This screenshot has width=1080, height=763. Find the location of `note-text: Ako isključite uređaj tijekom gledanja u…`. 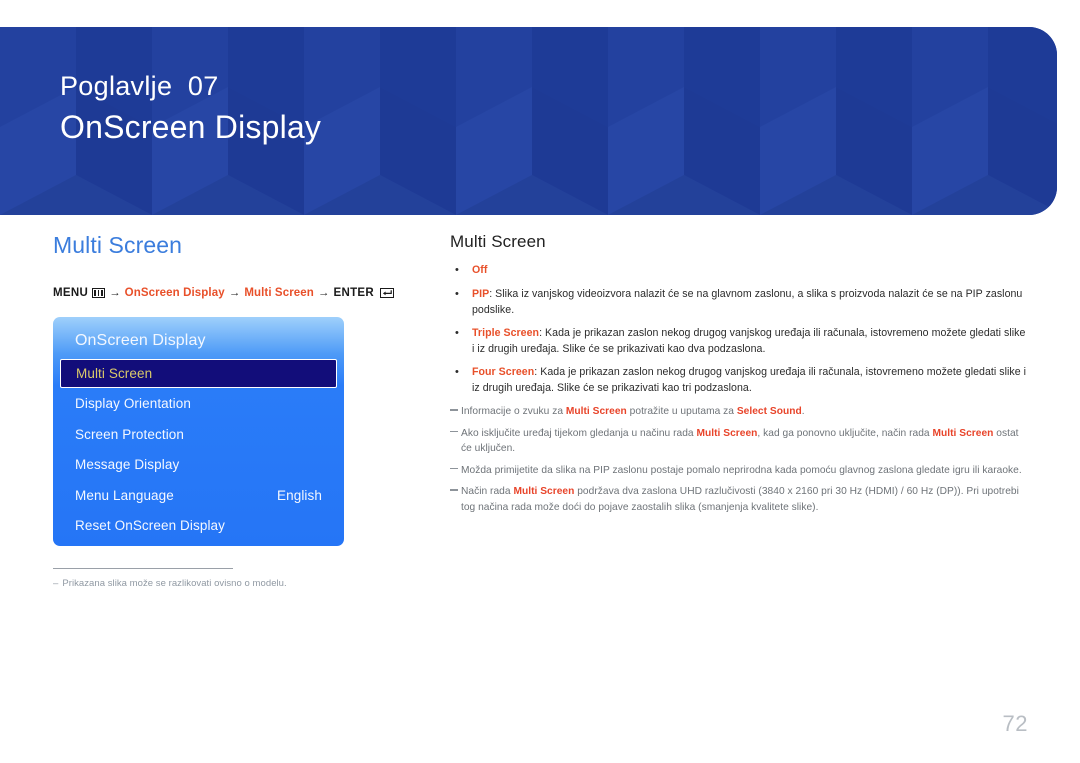

note-text: Ako isključite uređaj tijekom gledanja u… is located at coordinates (740, 441).